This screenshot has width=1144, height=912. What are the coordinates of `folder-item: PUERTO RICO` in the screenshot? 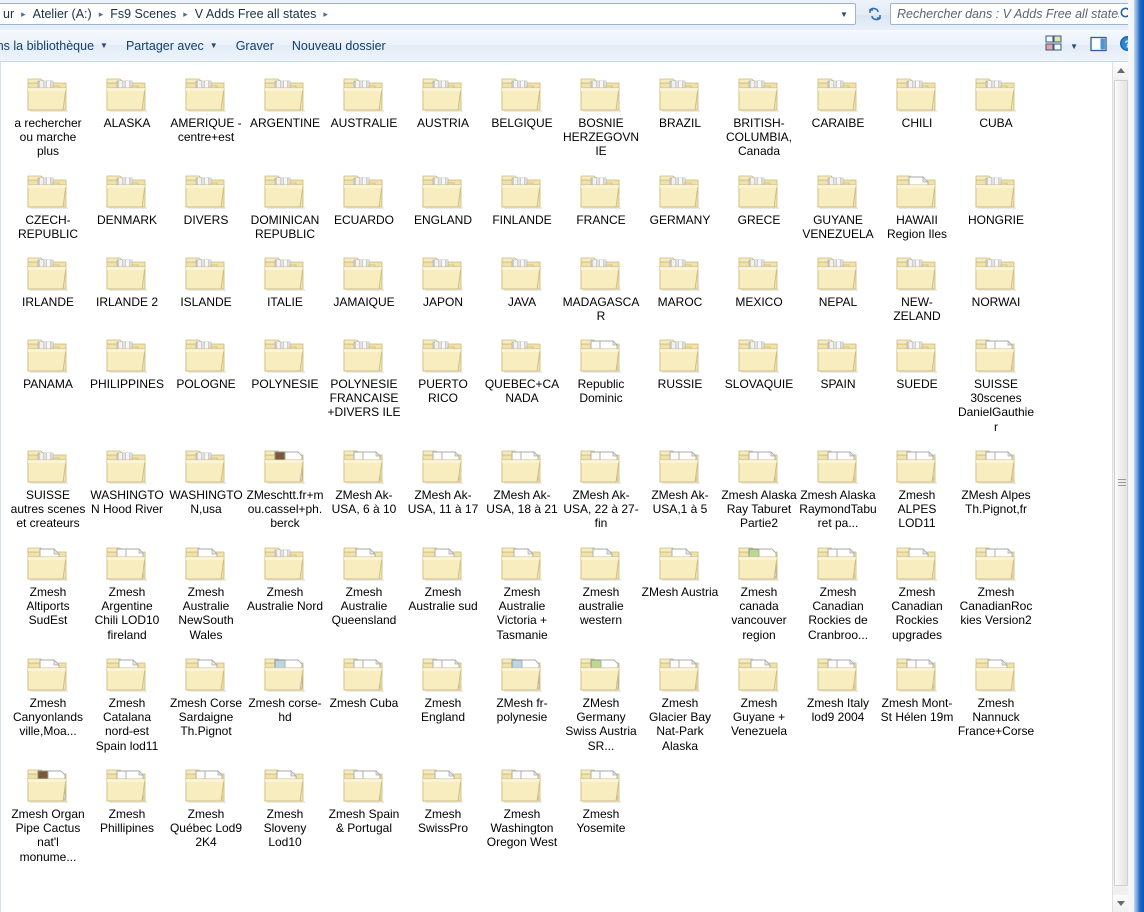 It's located at (443, 384).